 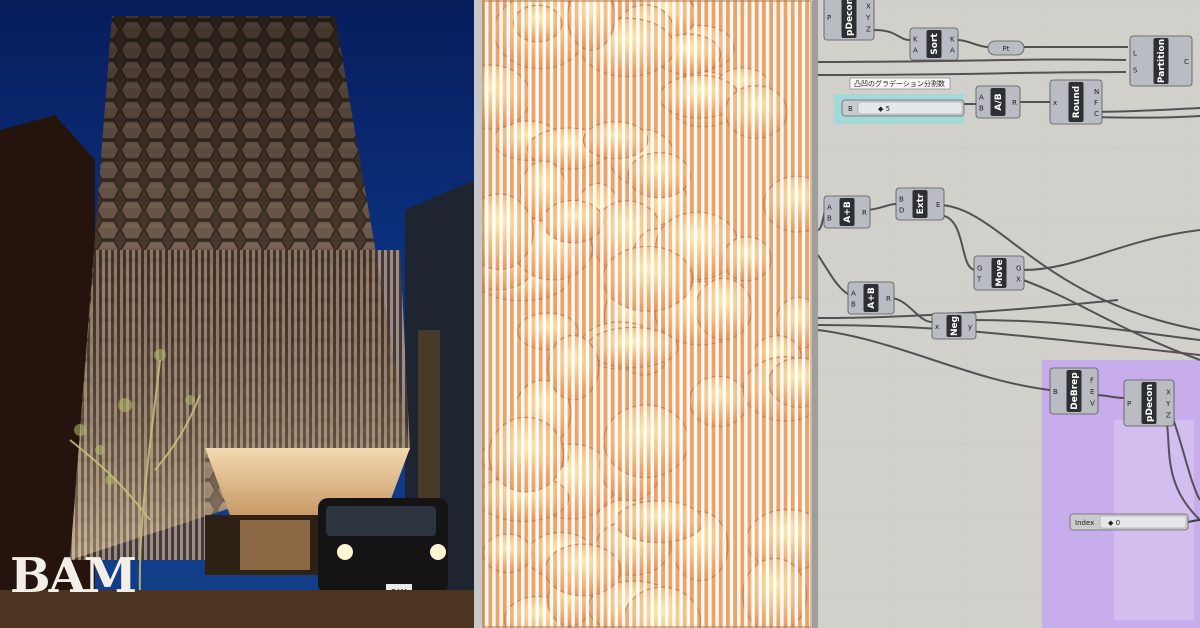 I want to click on gh-output-port: A, so click(x=952, y=50).